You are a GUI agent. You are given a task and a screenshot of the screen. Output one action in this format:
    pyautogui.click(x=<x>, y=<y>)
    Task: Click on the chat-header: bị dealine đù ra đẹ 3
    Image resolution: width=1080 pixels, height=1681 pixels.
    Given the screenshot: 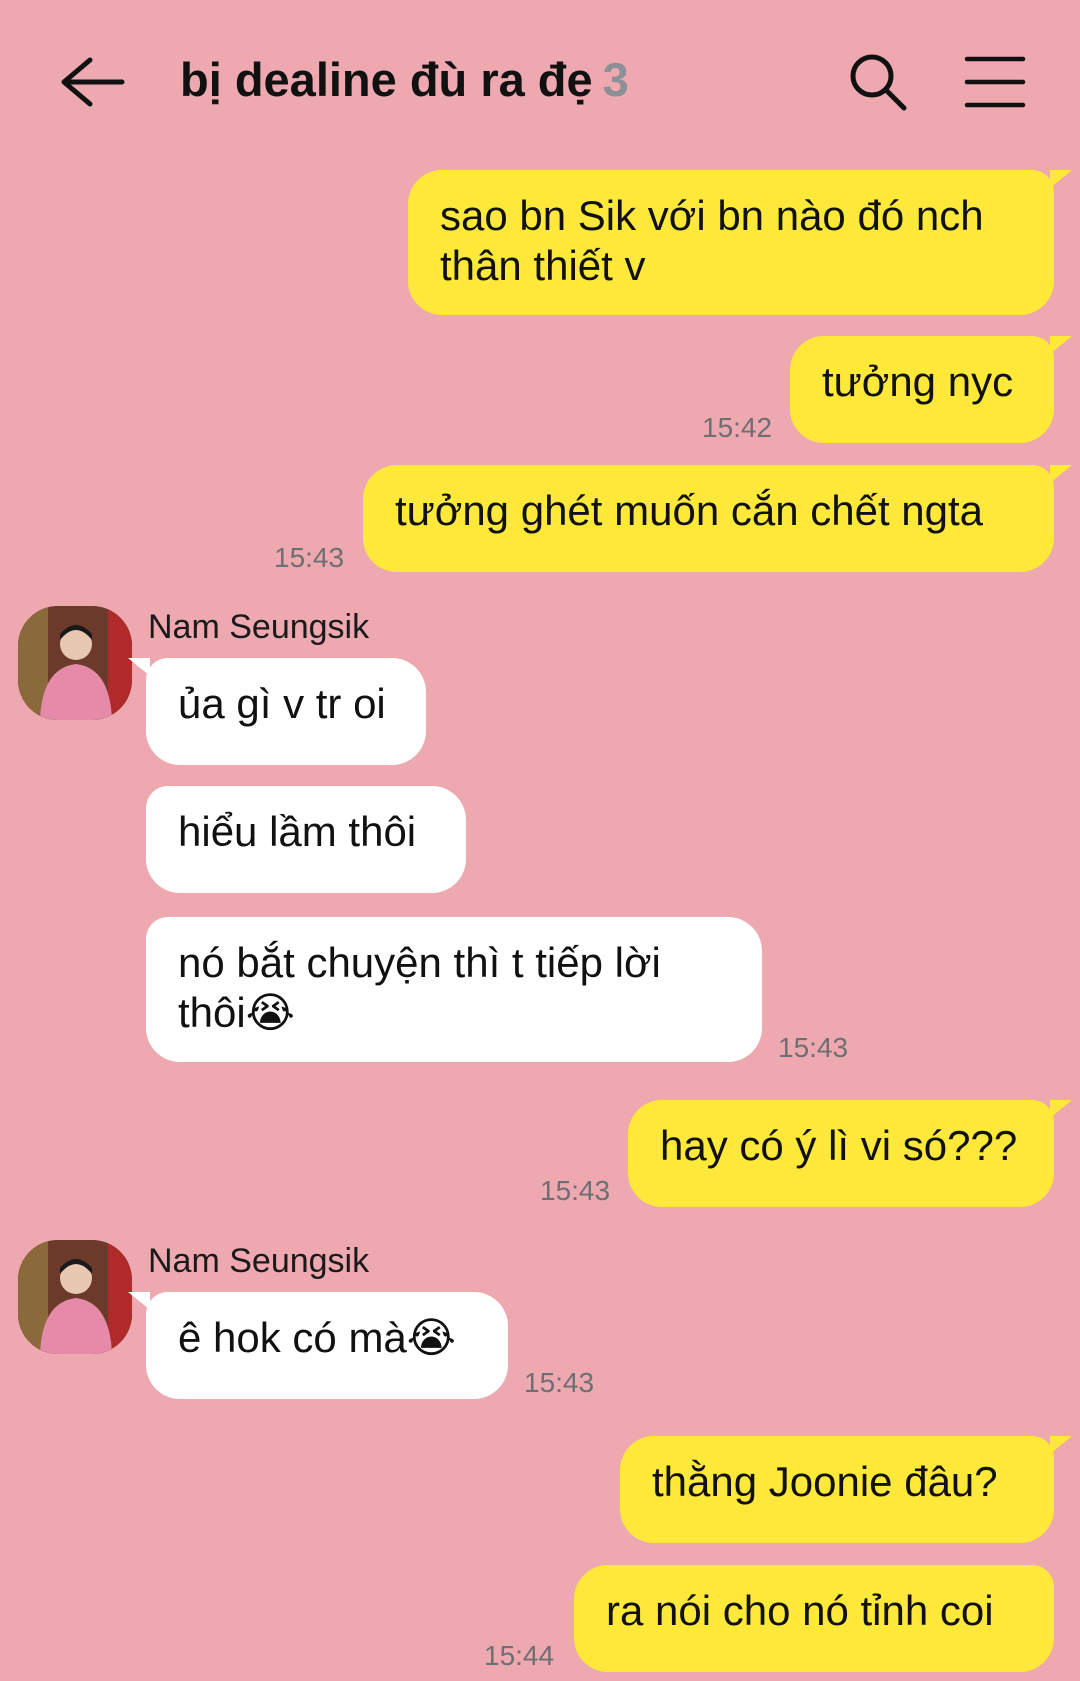 What is the action you would take?
    pyautogui.click(x=540, y=82)
    